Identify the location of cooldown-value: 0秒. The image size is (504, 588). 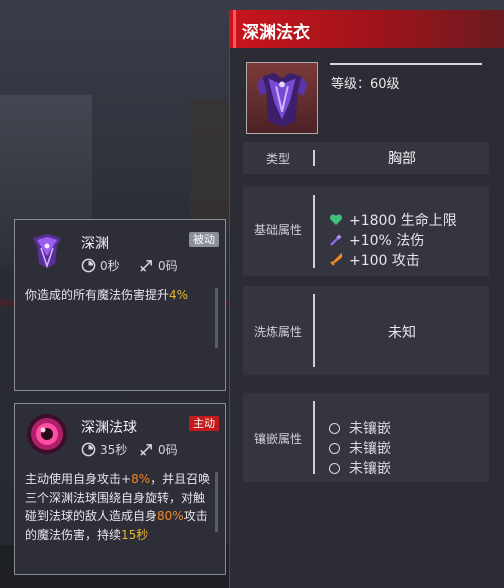
(110, 266).